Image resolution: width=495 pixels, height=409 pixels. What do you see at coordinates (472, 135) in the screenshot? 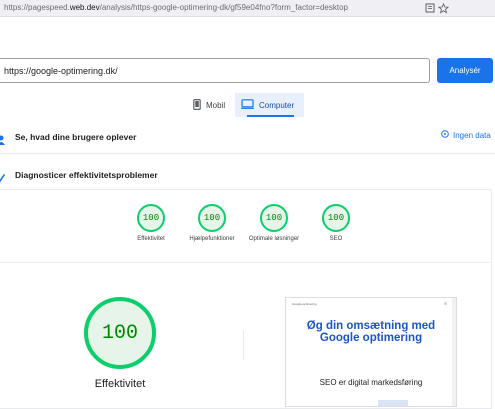
I see `no-data-label: Ingen data` at bounding box center [472, 135].